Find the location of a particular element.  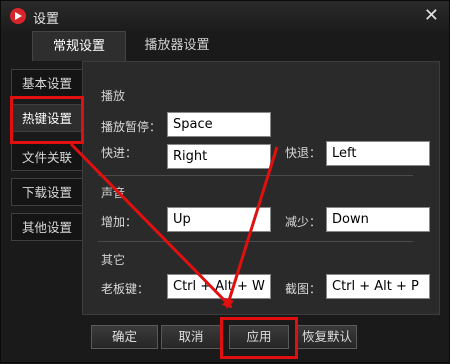

sidebar-item-other: 其他设置 is located at coordinates (47, 227).